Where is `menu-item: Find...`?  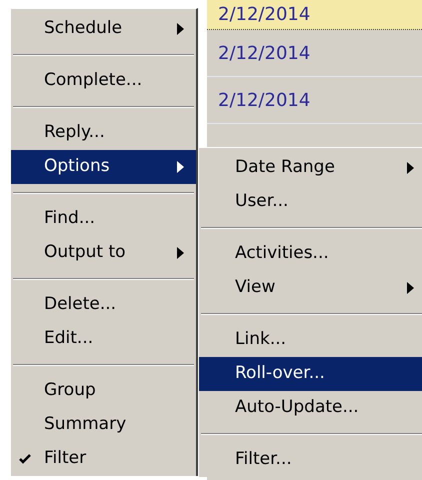 menu-item: Find... is located at coordinates (103, 219).